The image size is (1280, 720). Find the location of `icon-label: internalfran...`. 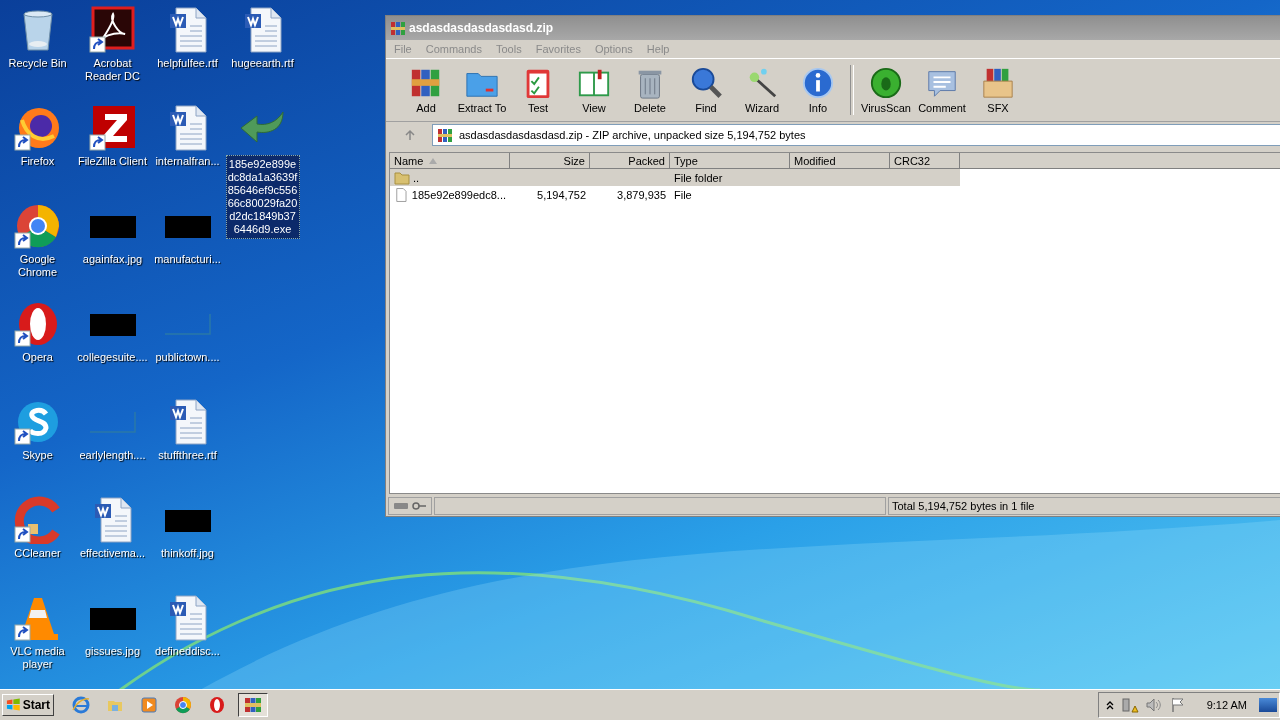

icon-label: internalfran... is located at coordinates (187, 161).